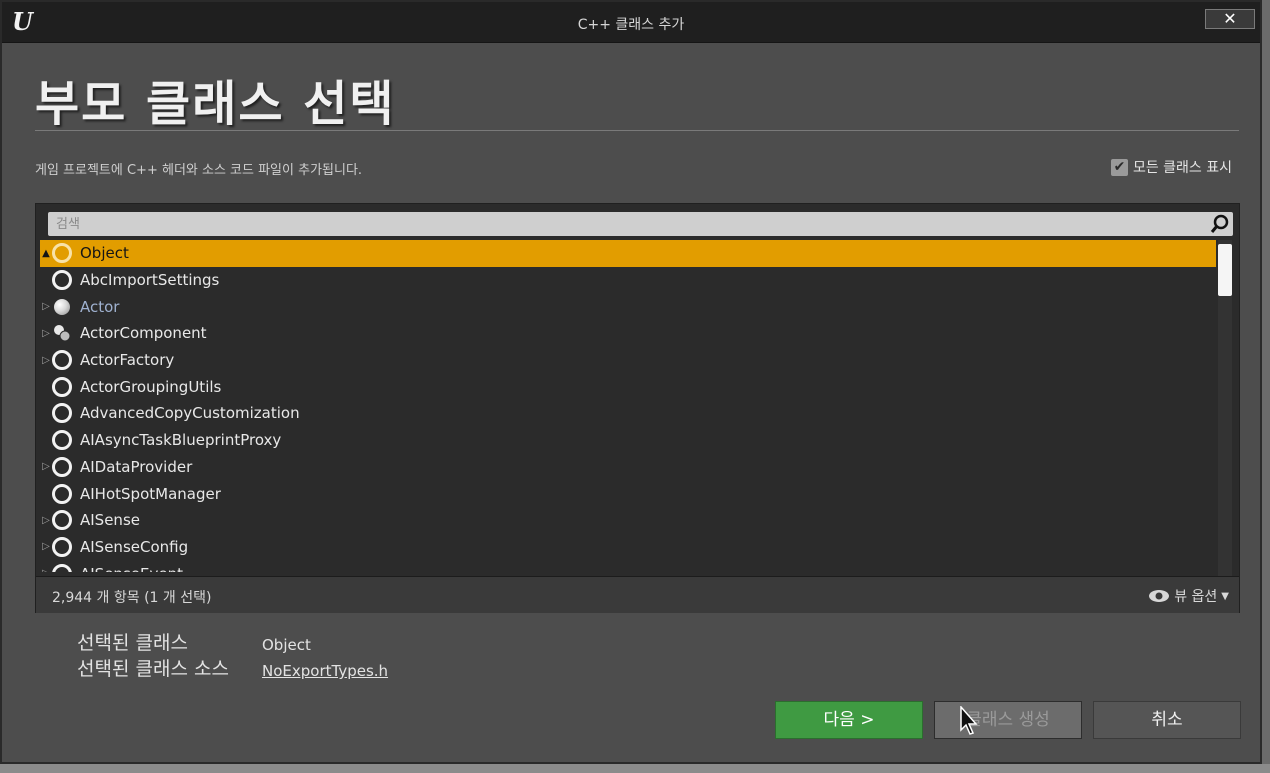  Describe the element at coordinates (132, 643) in the screenshot. I see `selected-class-label: 선택된 클래스` at that location.